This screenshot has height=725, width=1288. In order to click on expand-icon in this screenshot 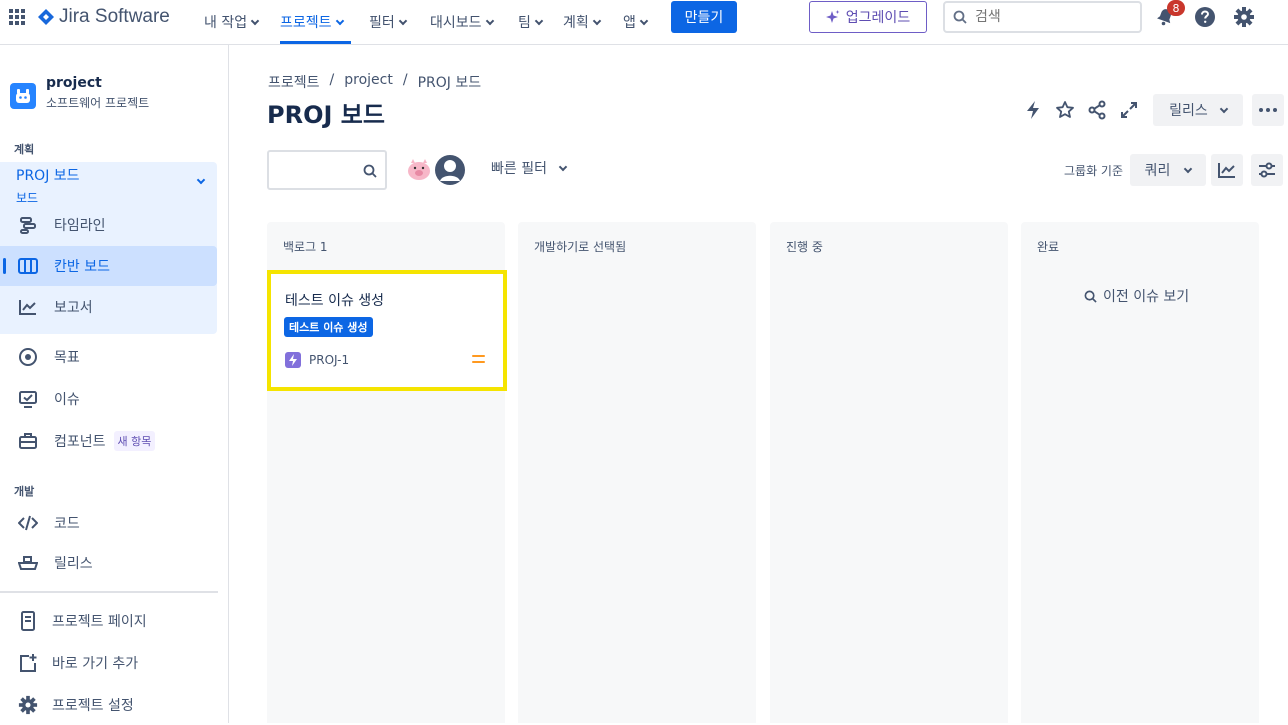, I will do `click(1129, 110)`.